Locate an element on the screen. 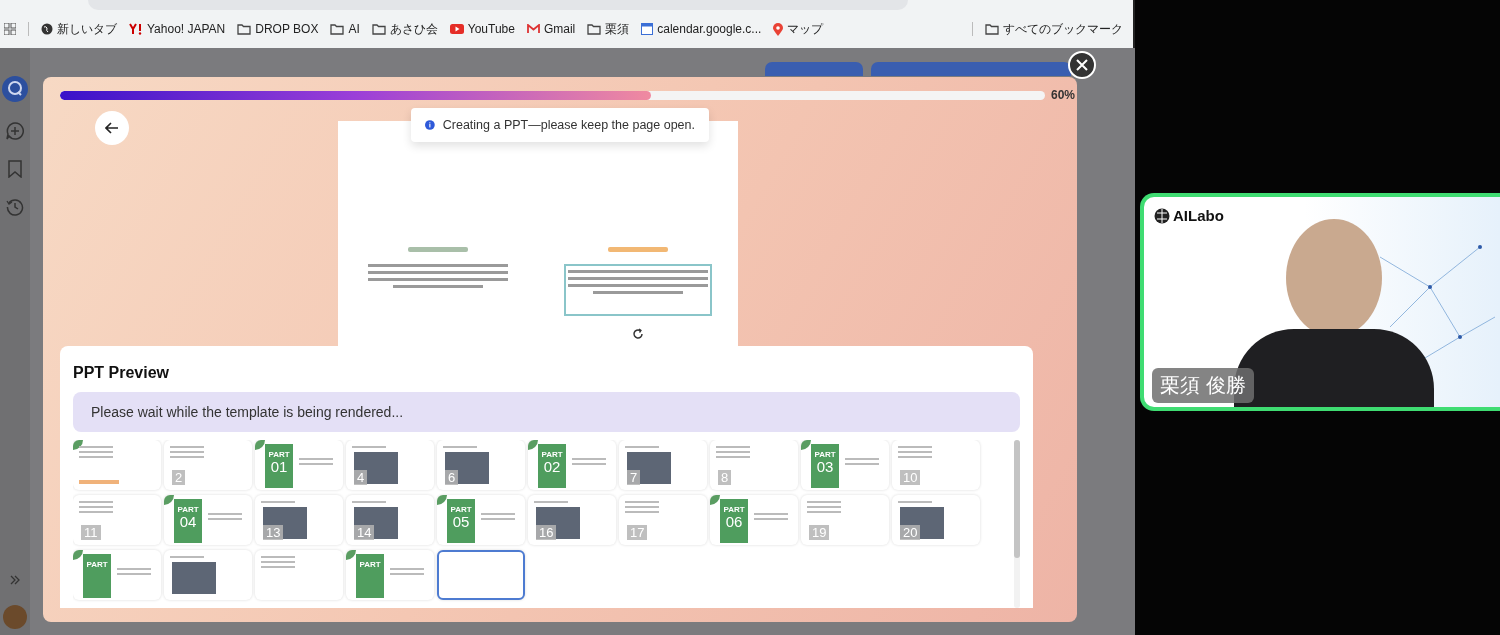 The image size is (1500, 635). bookmark-link: あさひ会 is located at coordinates (404, 29).